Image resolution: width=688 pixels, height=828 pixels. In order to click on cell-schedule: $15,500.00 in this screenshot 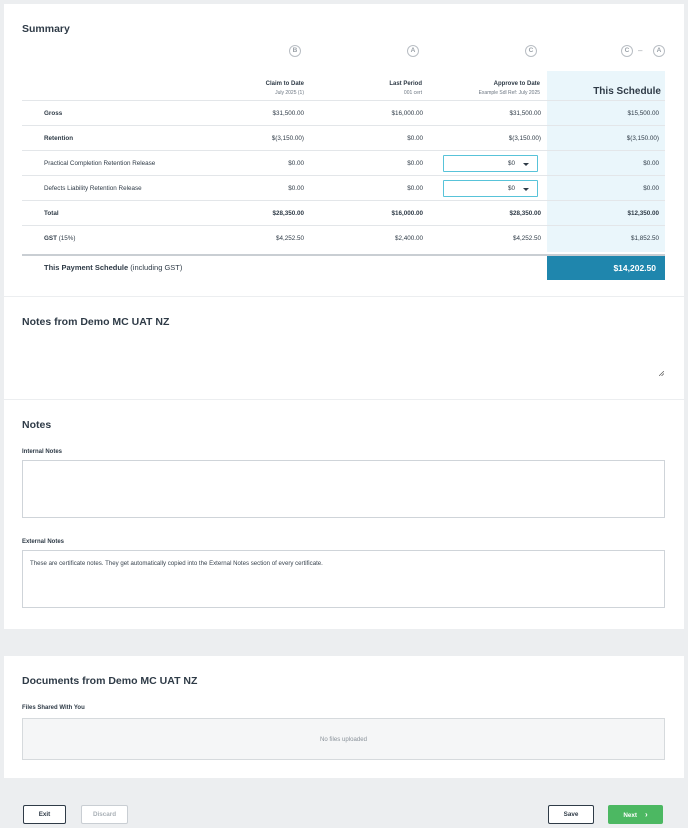, I will do `click(643, 113)`.